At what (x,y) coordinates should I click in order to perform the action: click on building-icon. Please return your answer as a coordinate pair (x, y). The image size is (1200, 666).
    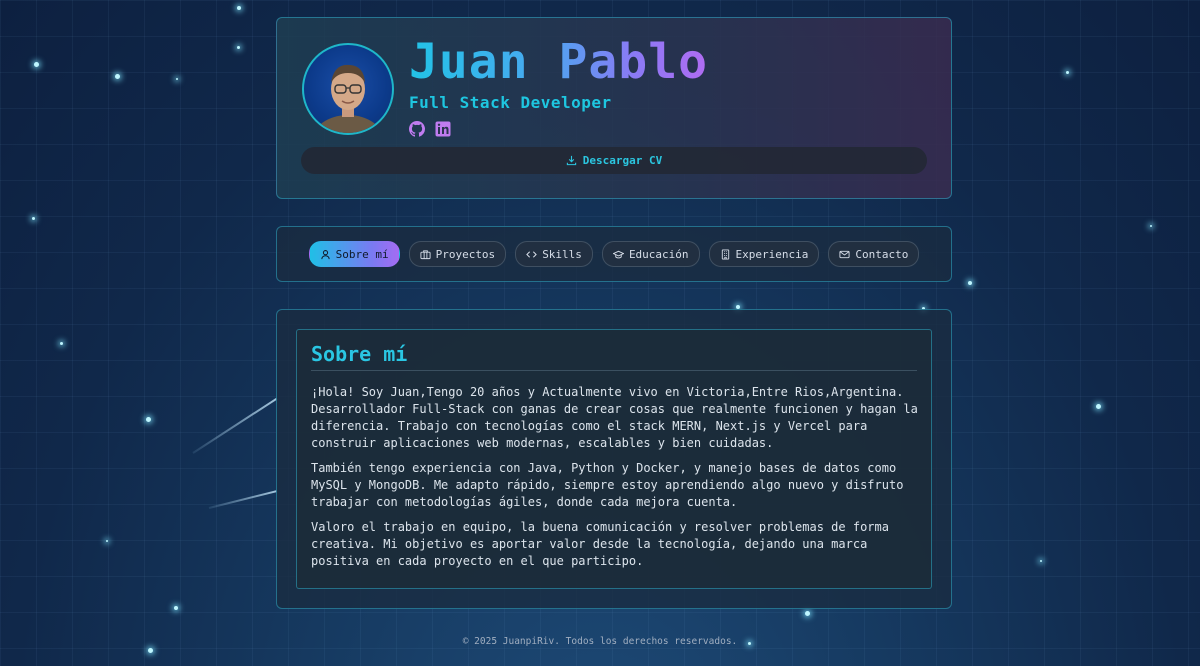
    Looking at the image, I should click on (725, 254).